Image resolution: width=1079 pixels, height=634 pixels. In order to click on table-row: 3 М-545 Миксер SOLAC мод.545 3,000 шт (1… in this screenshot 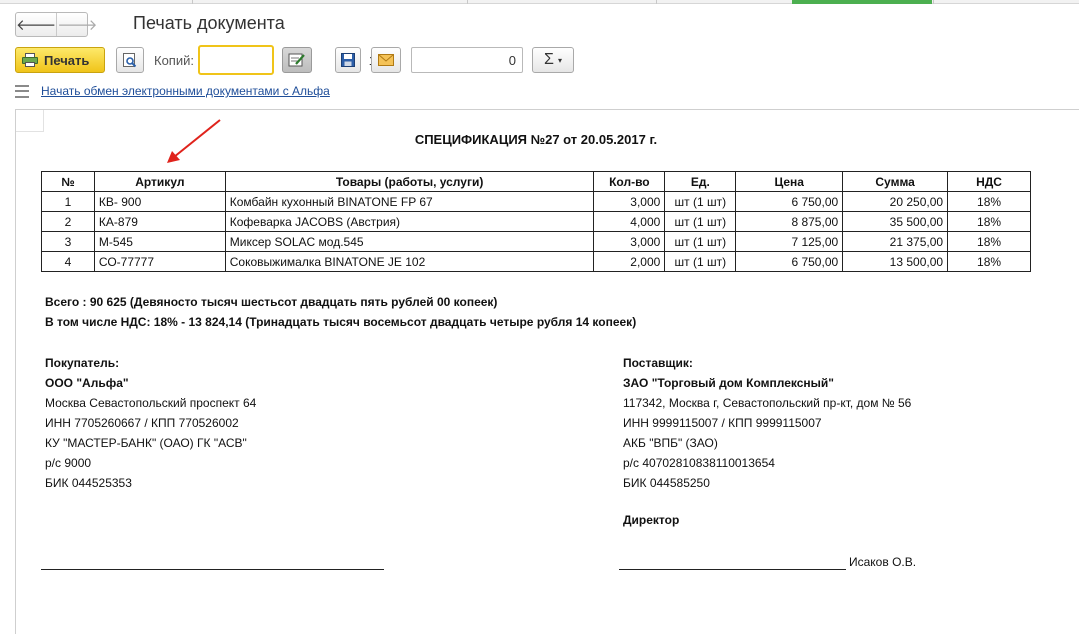, I will do `click(536, 241)`.